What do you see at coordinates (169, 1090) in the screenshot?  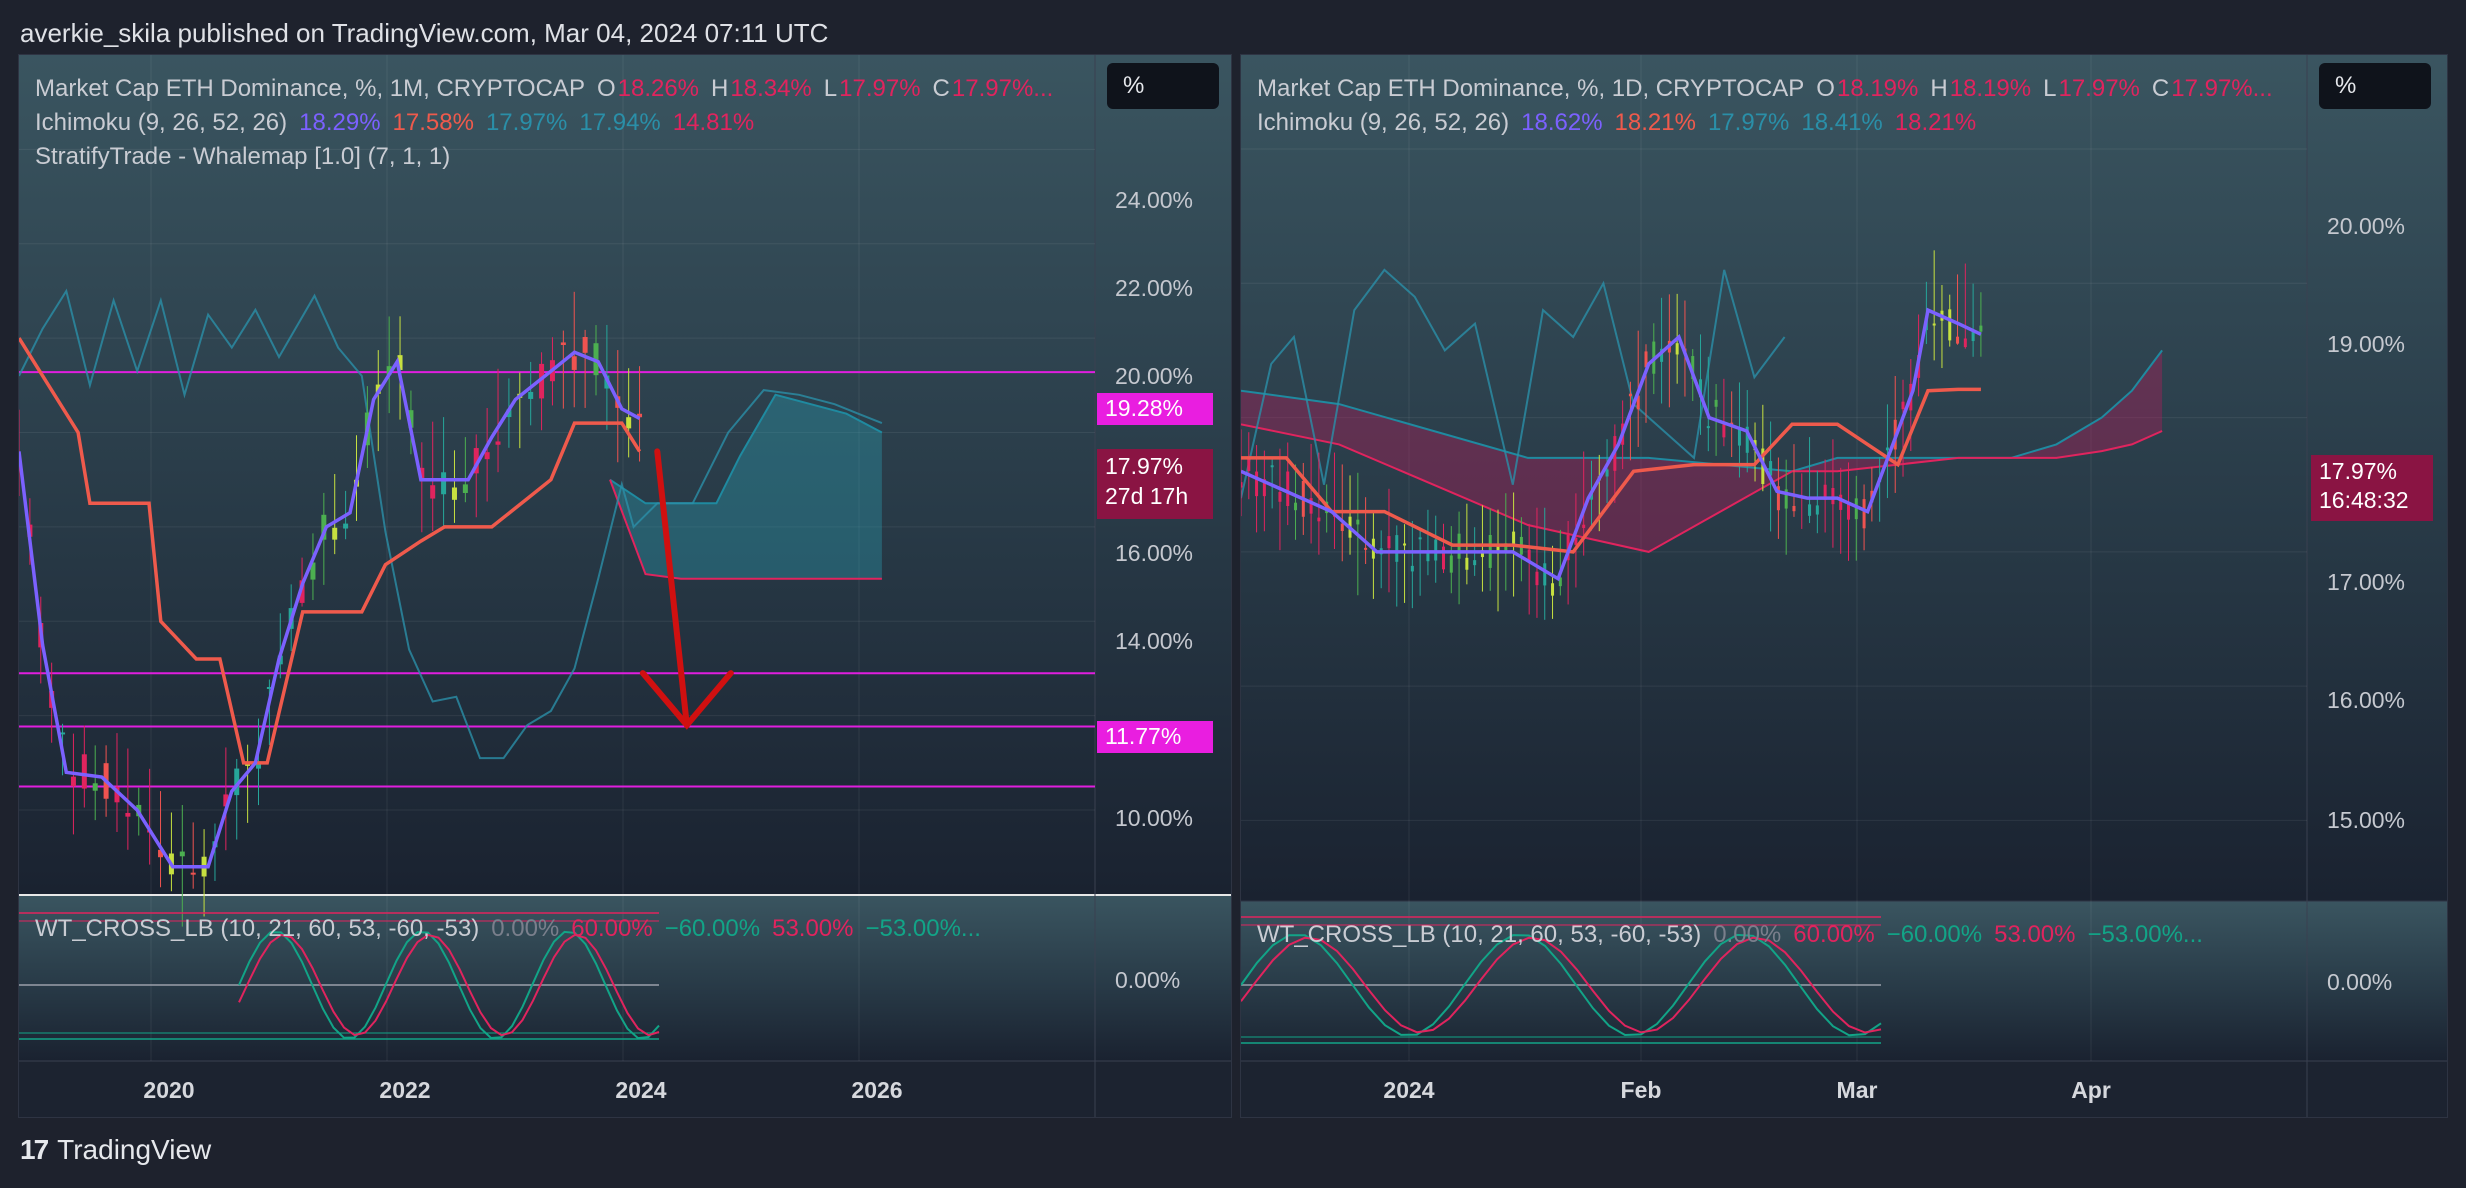 I see `x-tick: 2020` at bounding box center [169, 1090].